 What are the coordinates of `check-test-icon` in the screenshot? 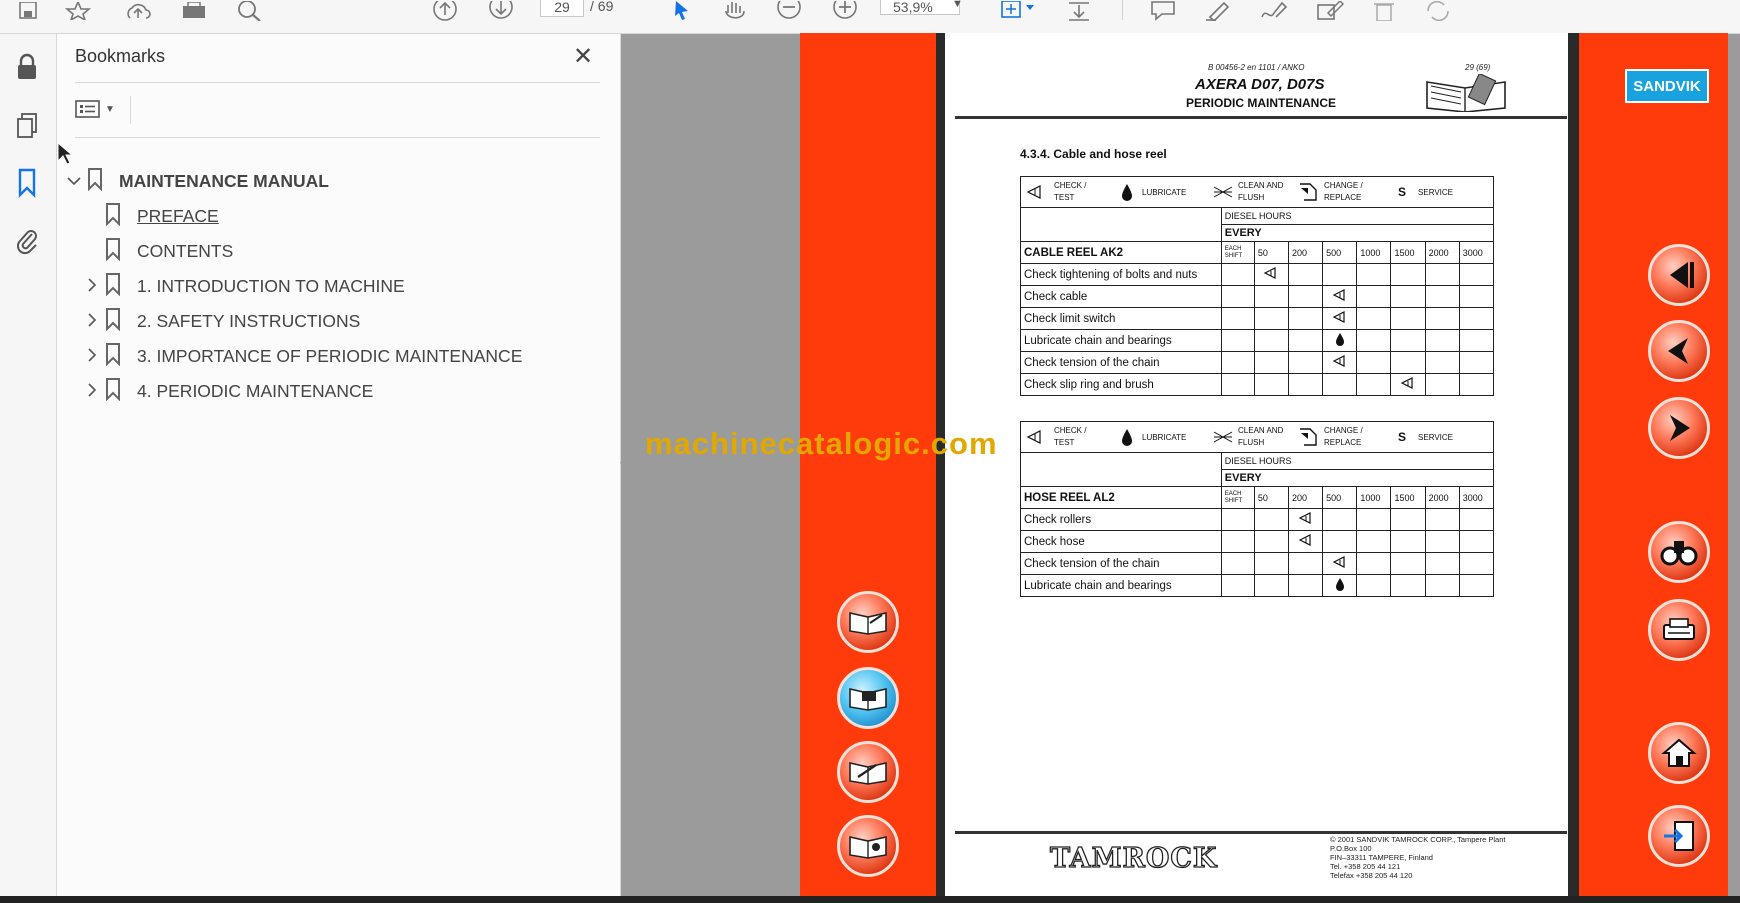 It's located at (1304, 540).